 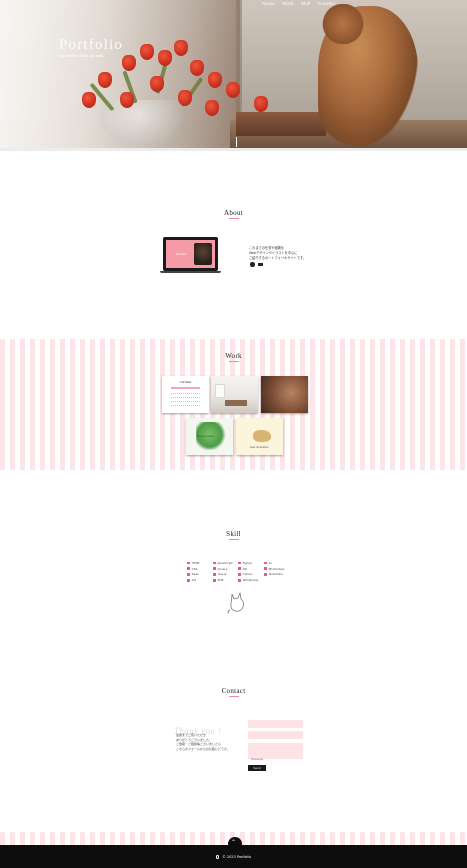 What do you see at coordinates (256, 264) in the screenshot?
I see `about-social-links` at bounding box center [256, 264].